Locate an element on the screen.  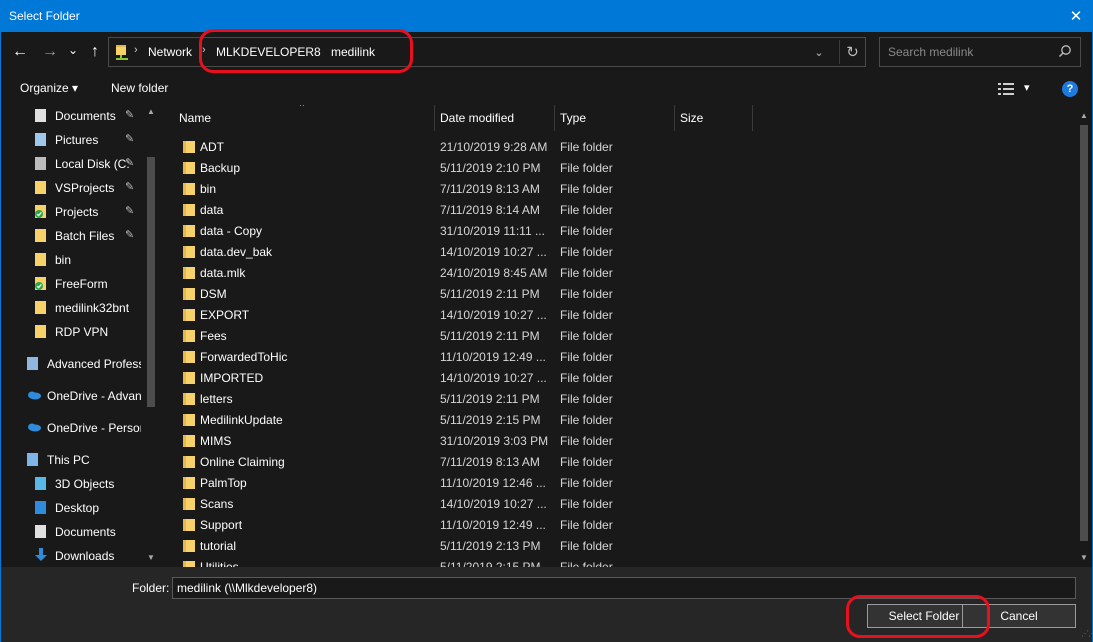
file-list-scroll-thumb is located at coordinates (1084, 333).